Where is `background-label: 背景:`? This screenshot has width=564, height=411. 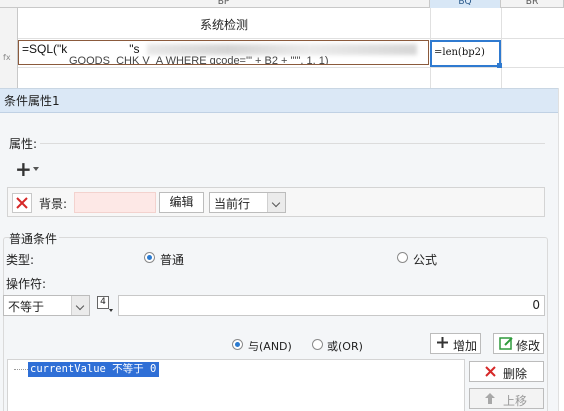
background-label: 背景: is located at coordinates (53, 204).